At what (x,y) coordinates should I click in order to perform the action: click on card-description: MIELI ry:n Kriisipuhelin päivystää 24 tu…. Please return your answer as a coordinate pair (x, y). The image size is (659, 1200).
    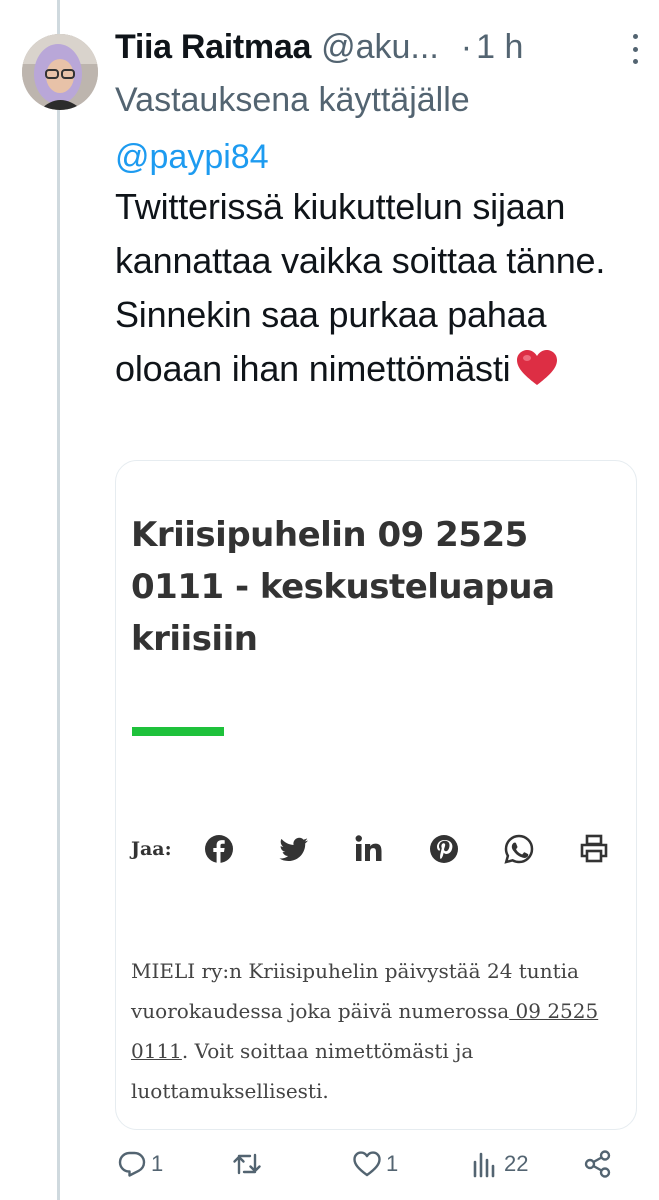
    Looking at the image, I should click on (366, 1031).